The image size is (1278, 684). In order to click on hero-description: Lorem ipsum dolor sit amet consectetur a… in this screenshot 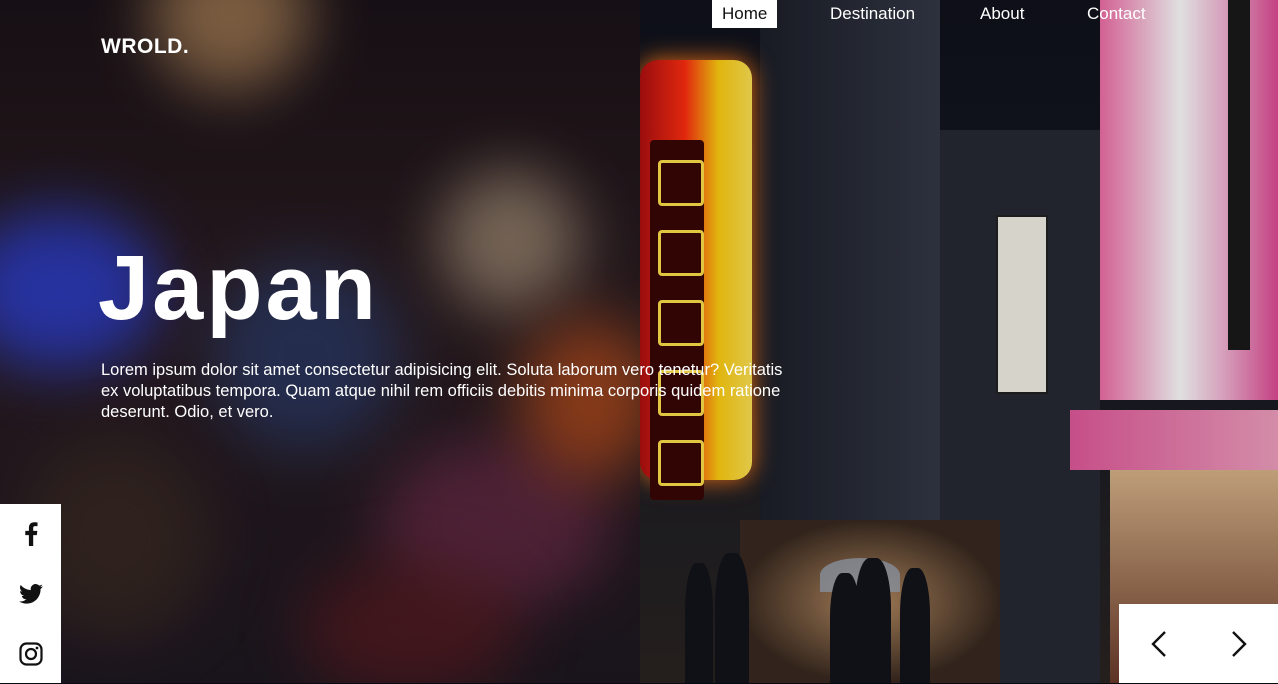, I will do `click(442, 391)`.